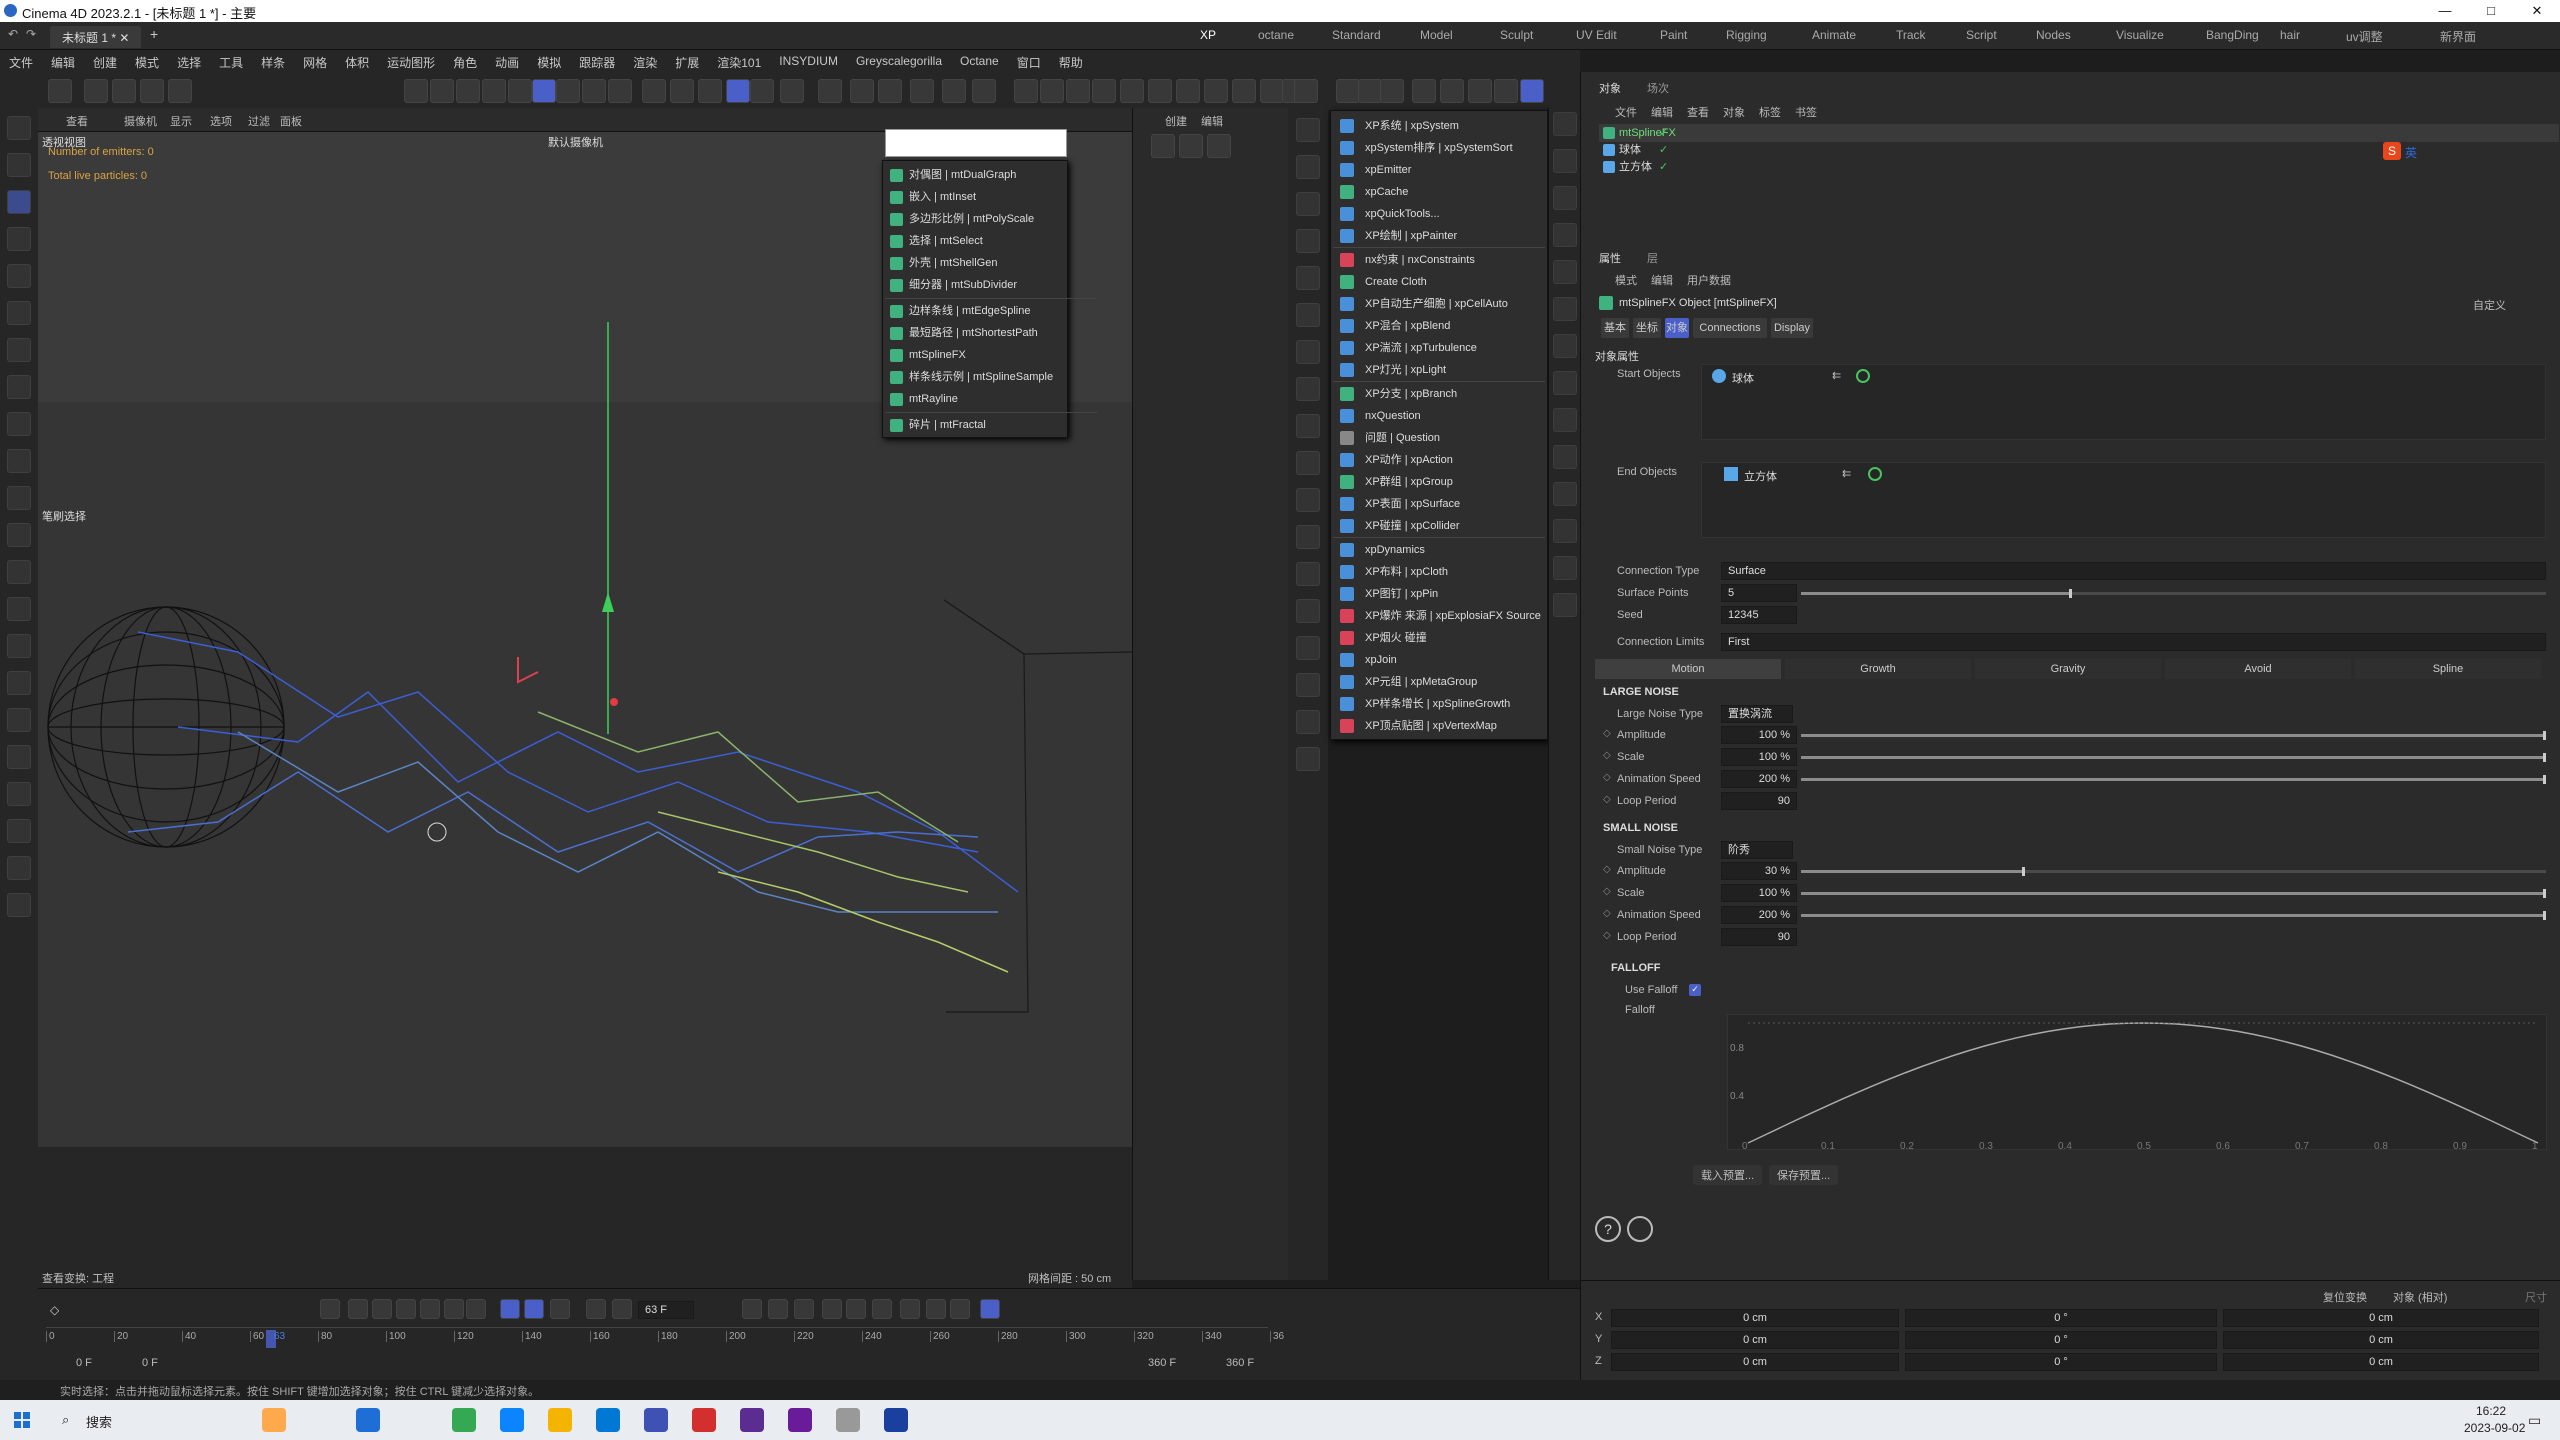 This screenshot has width=2560, height=1440. What do you see at coordinates (22, 1420) in the screenshot?
I see `windows-start-icon` at bounding box center [22, 1420].